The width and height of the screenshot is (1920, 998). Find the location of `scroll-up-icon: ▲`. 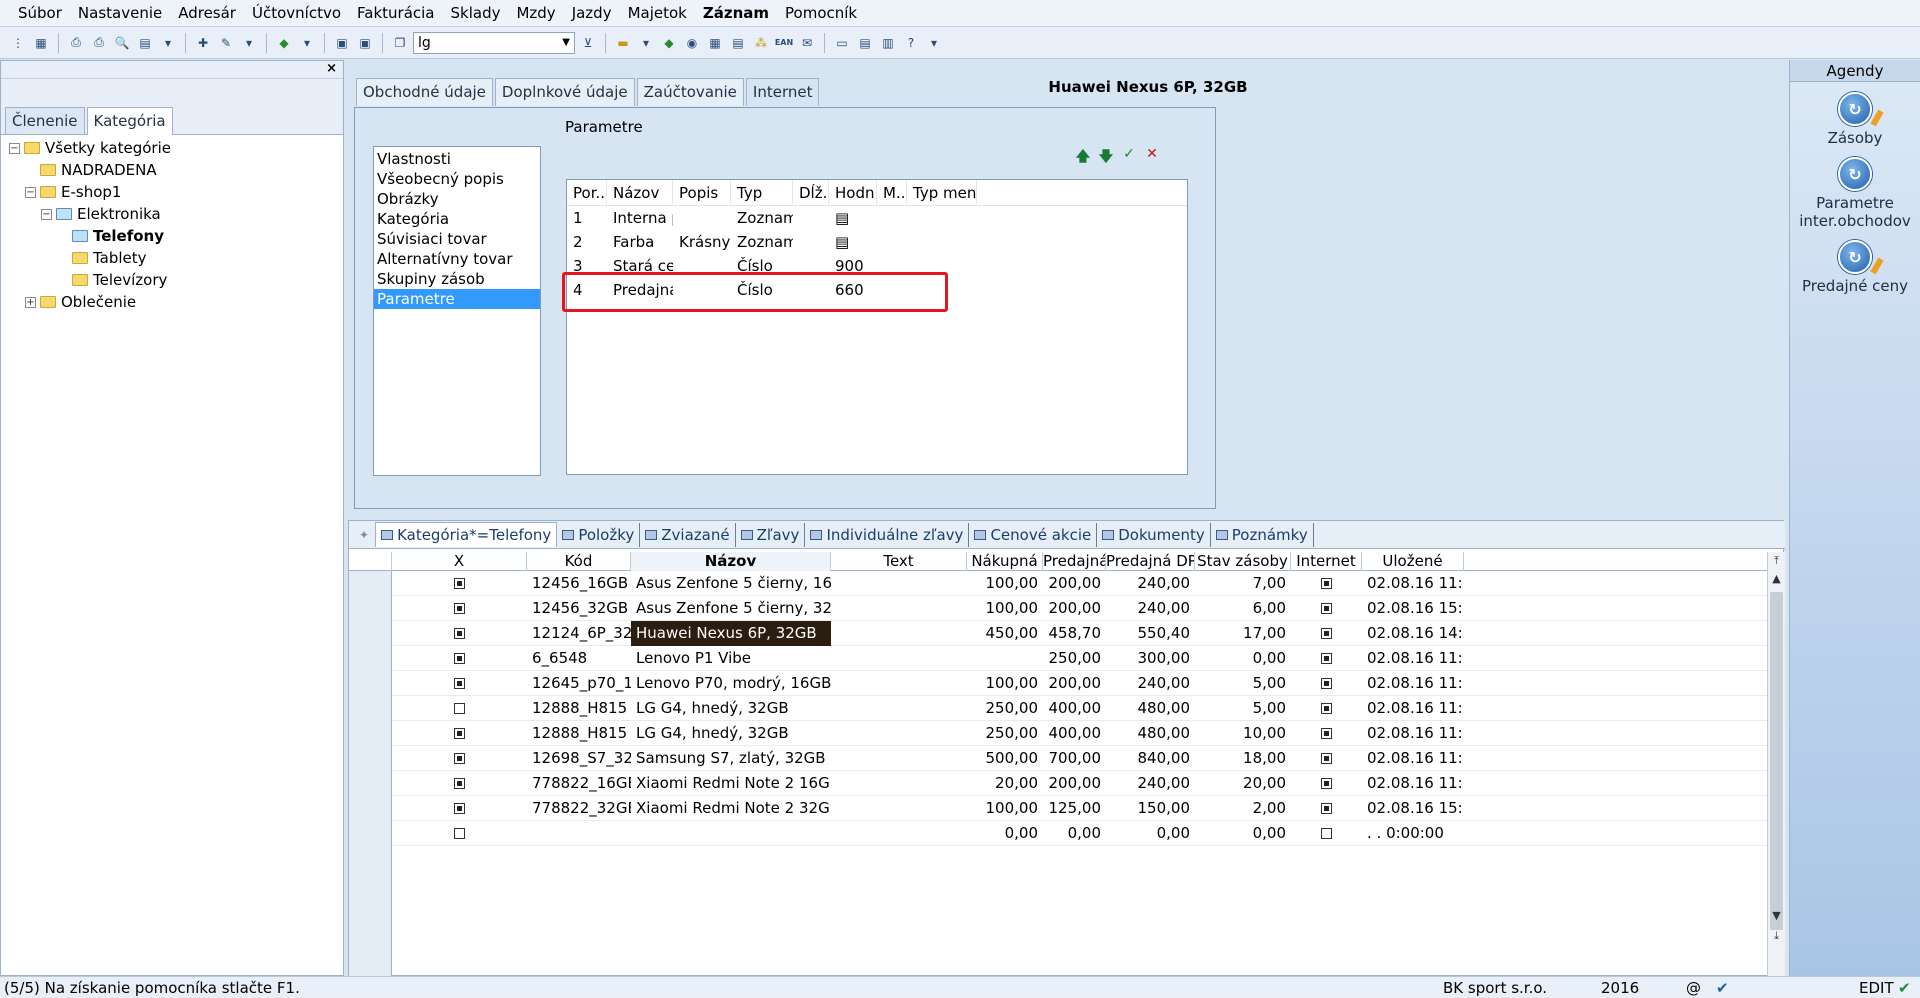

scroll-up-icon: ▲ is located at coordinates (1776, 579).